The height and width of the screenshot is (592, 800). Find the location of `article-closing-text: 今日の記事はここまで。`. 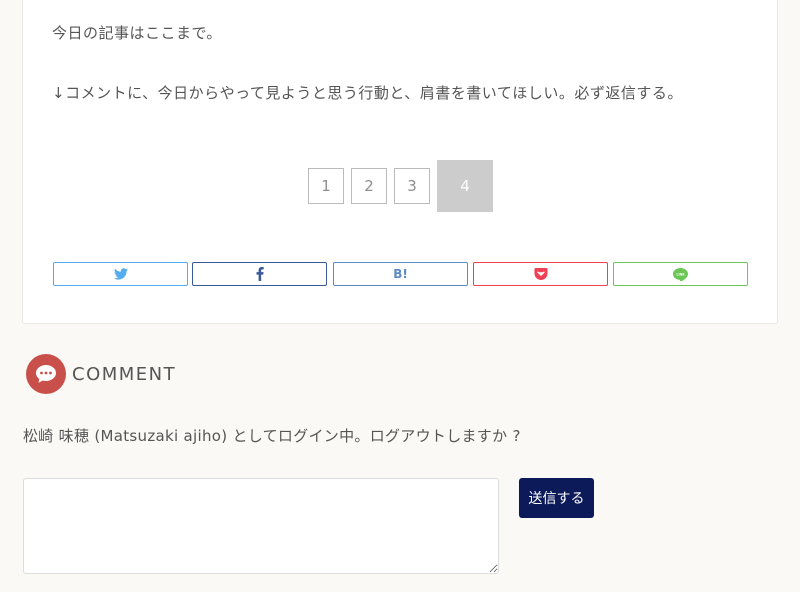

article-closing-text: 今日の記事はここまで。 is located at coordinates (137, 33).